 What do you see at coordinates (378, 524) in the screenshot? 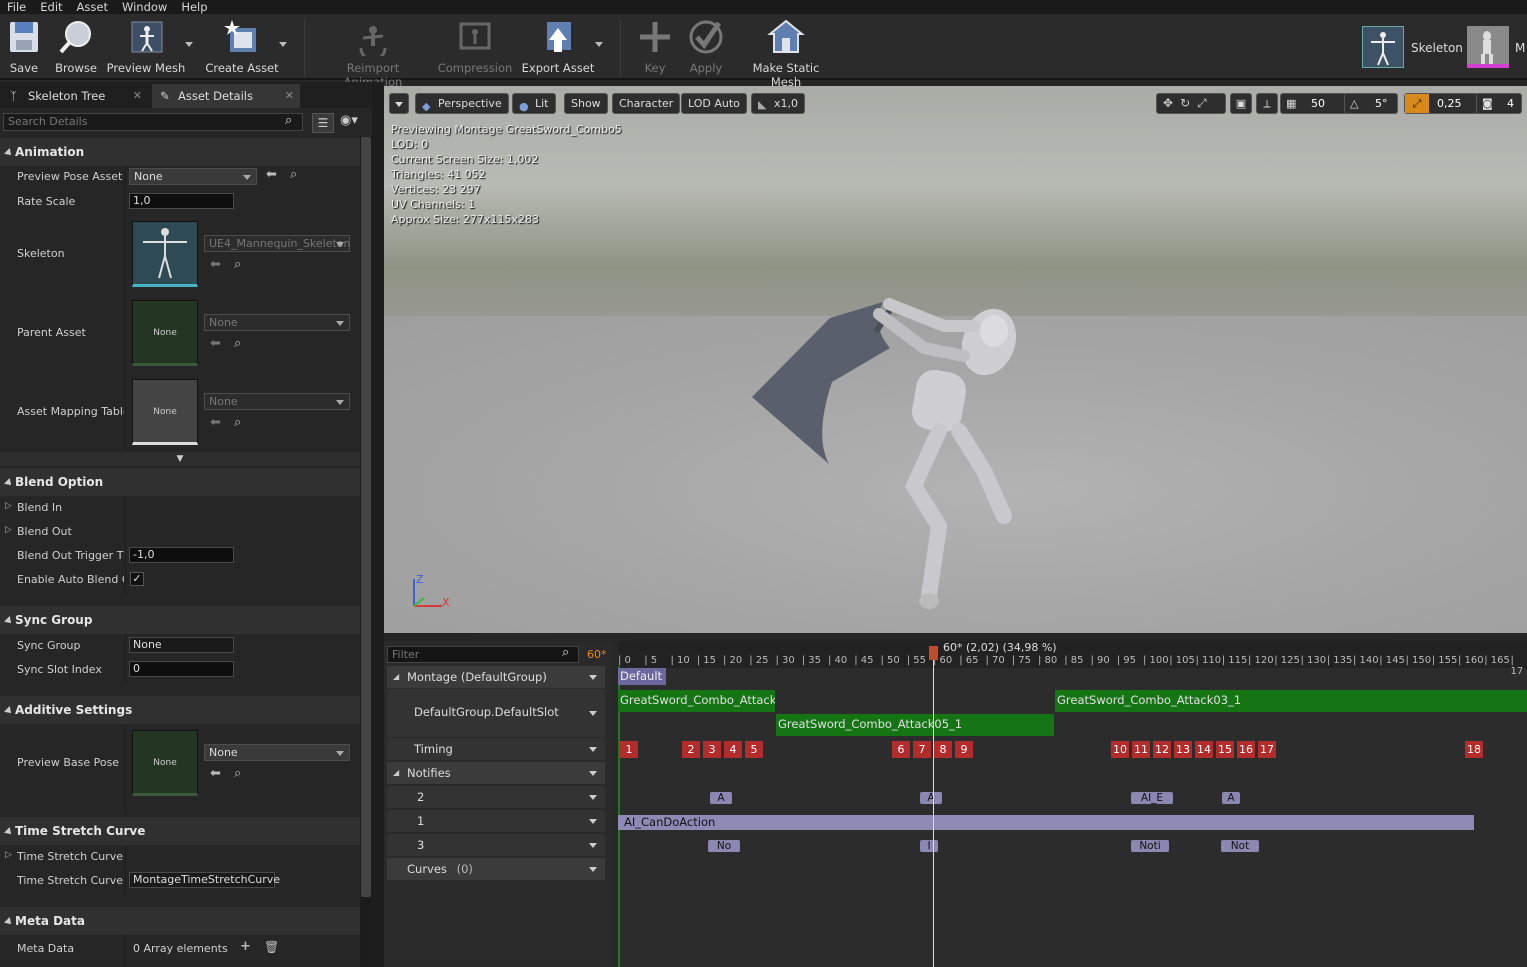
I see `panel-splitter` at bounding box center [378, 524].